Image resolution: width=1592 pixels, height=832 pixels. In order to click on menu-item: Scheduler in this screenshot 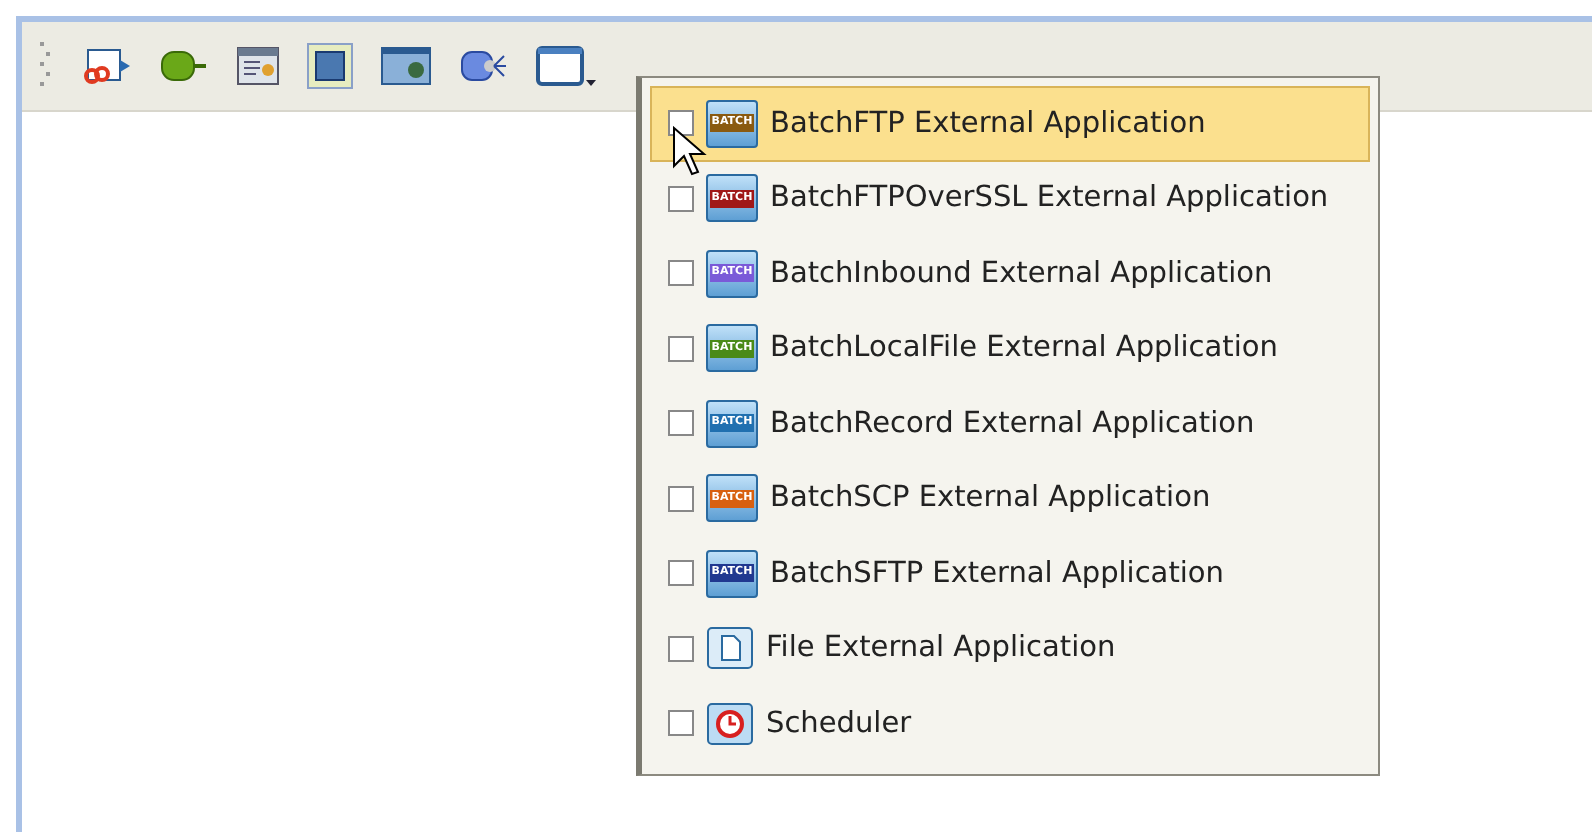, I will do `click(1010, 723)`.